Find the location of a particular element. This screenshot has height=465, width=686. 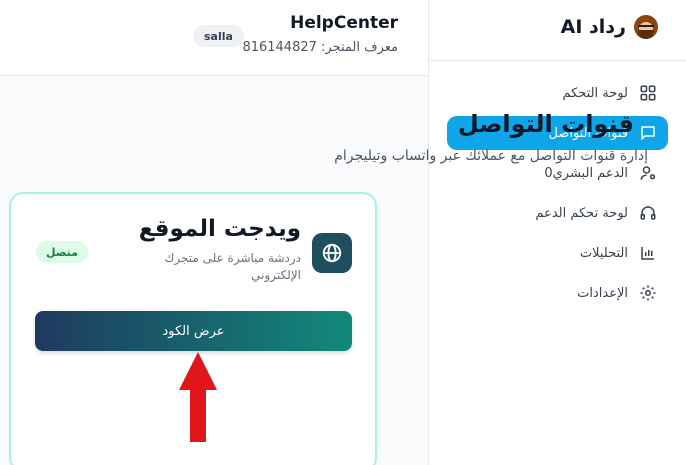

status-badge: متصل is located at coordinates (62, 252).